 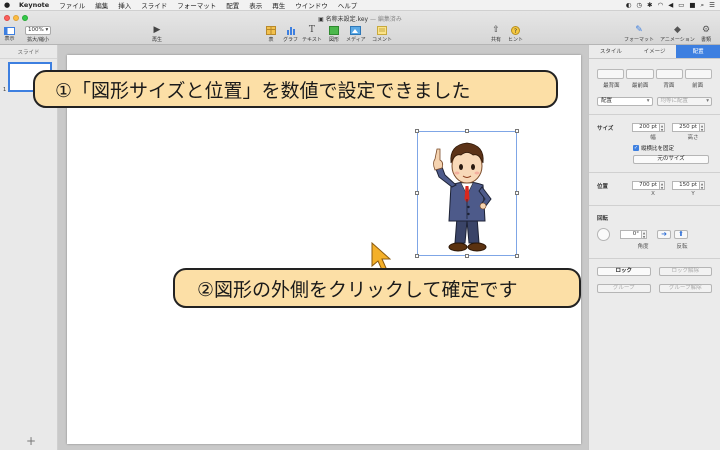 I want to click on original-size-button: 元のサイズ, so click(x=671, y=159).